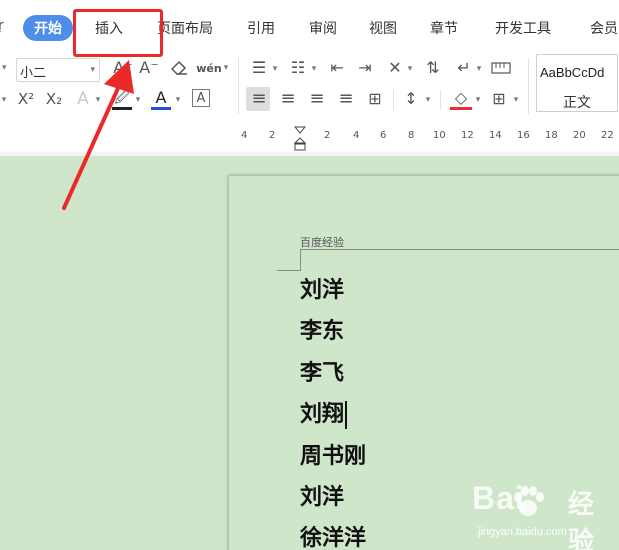 The width and height of the screenshot is (619, 550). Describe the element at coordinates (522, 532) in the screenshot. I see `watermark-url: jingyan.baidu.com` at that location.